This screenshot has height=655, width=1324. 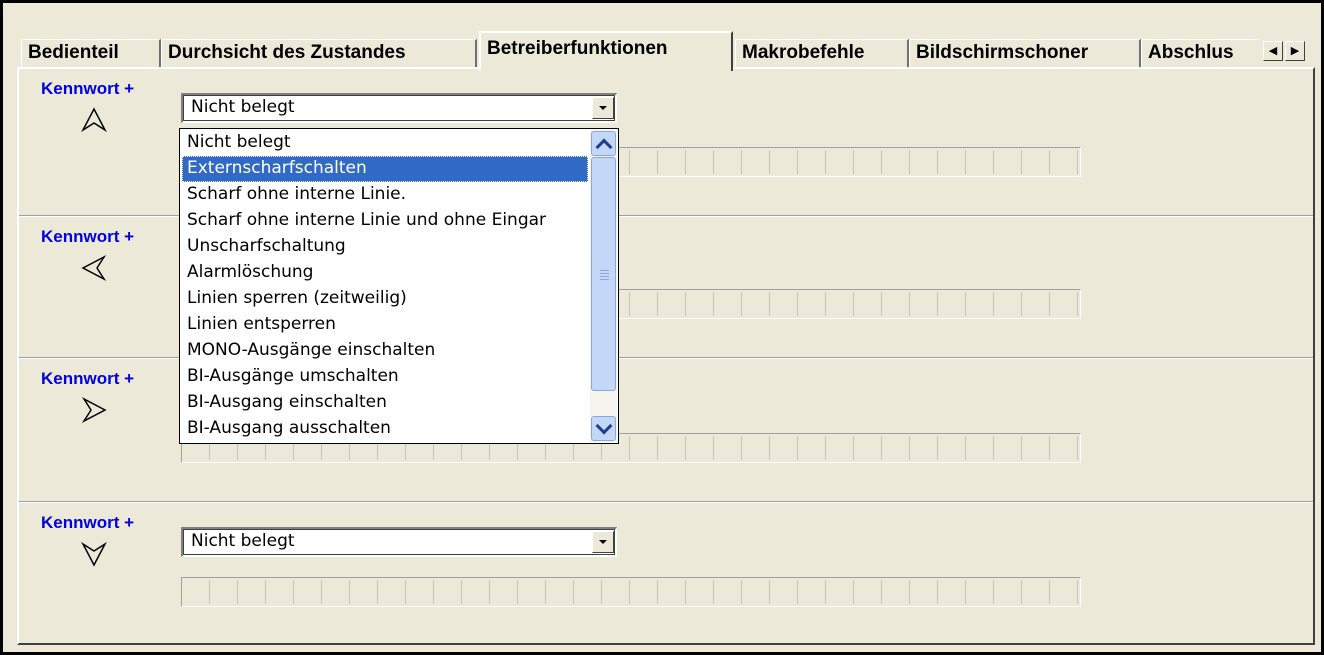 I want to click on scrollbar-thumb, so click(x=603, y=274).